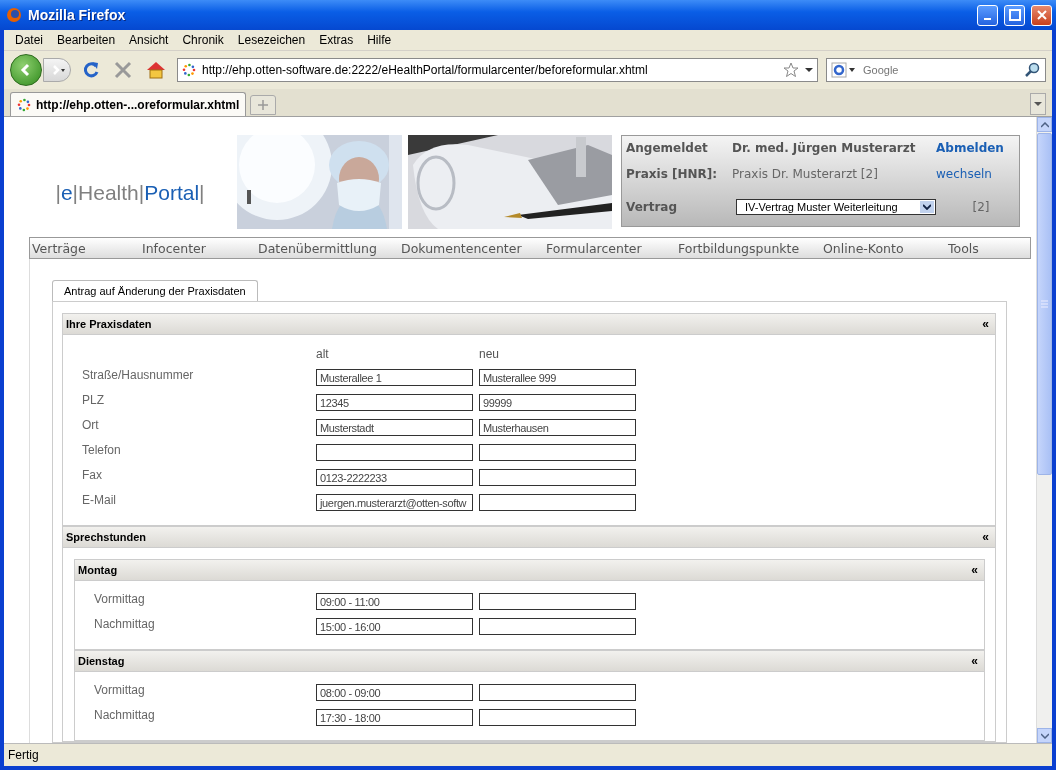 The height and width of the screenshot is (770, 1056). What do you see at coordinates (809, 70) in the screenshot?
I see `dropdown-icon` at bounding box center [809, 70].